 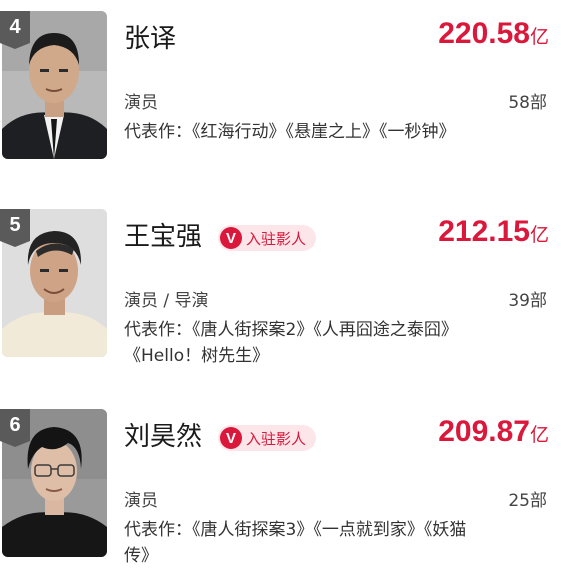 I want to click on representative-works: 代表作：《红海行动》《悬崖之上》《一秒钟》, so click(x=290, y=132).